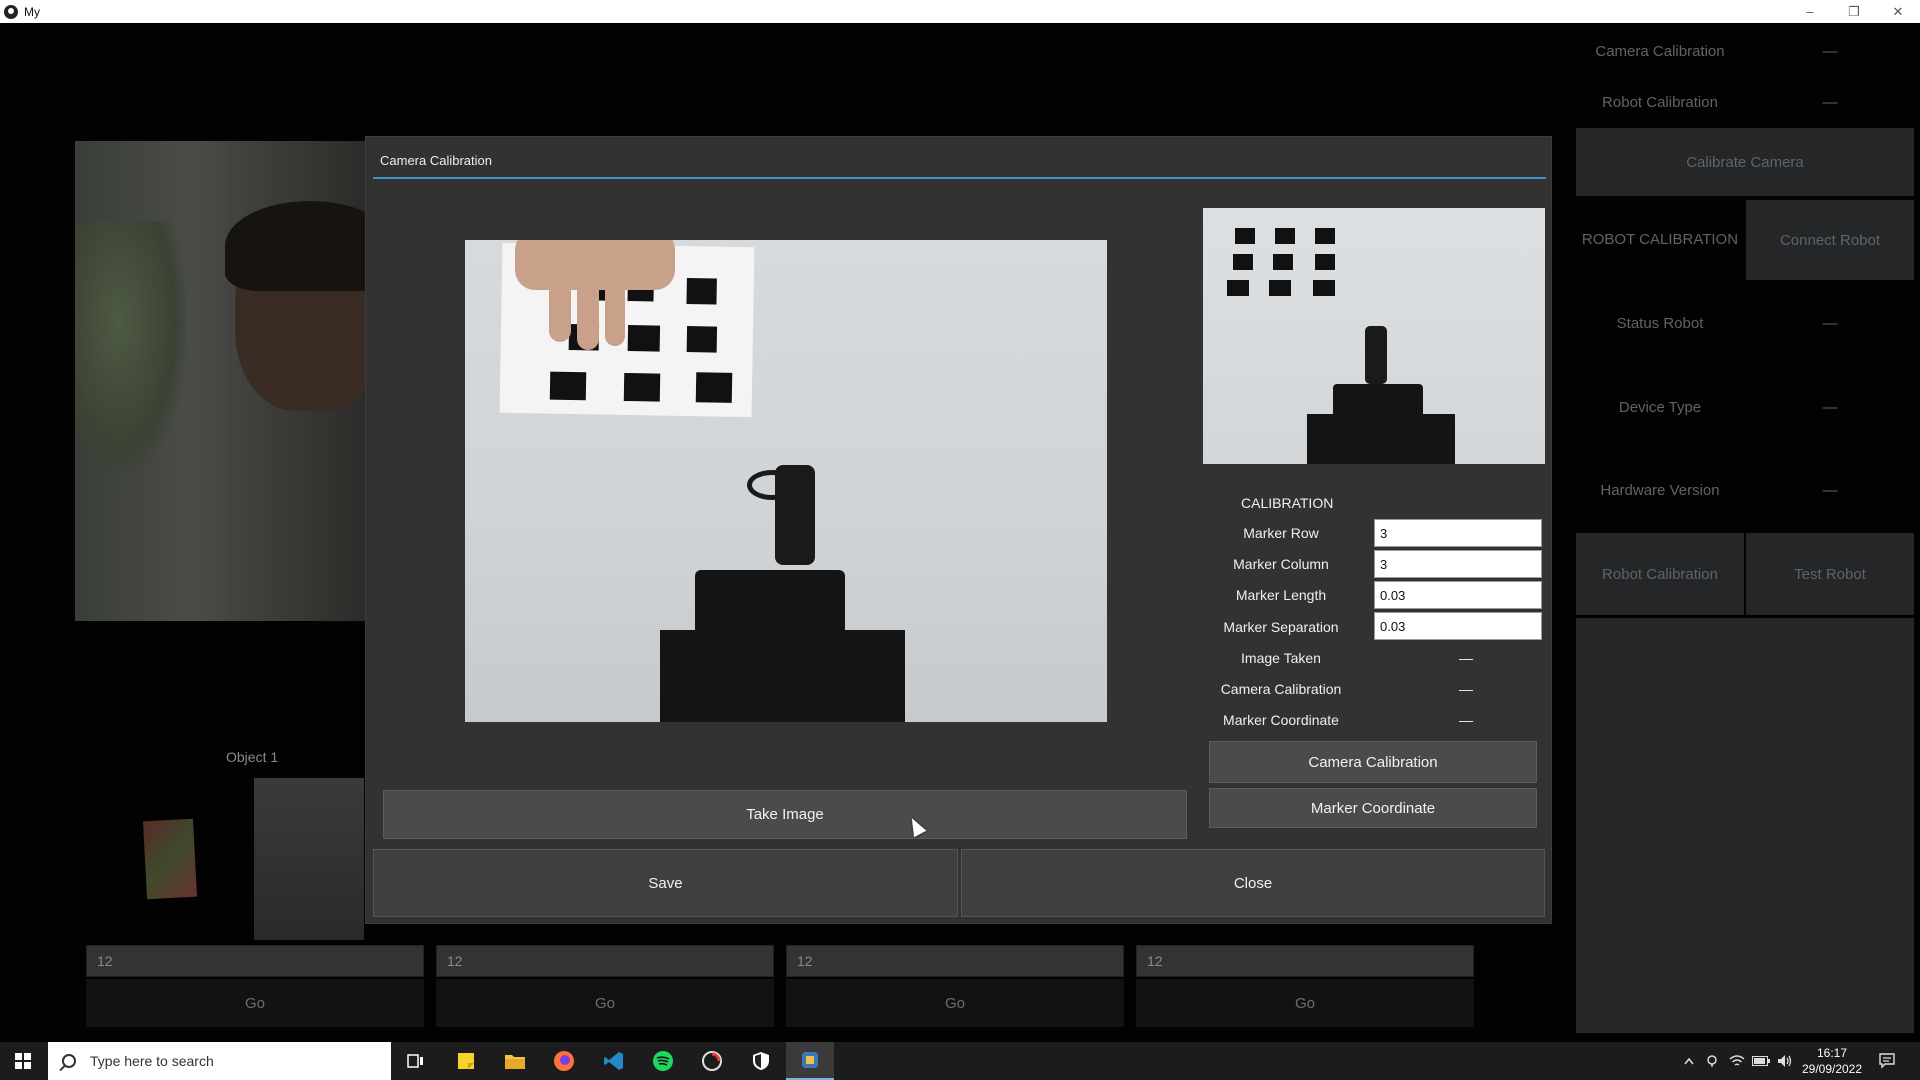 The width and height of the screenshot is (1920, 1080). What do you see at coordinates (1458, 533) in the screenshot?
I see `marker-row-input` at bounding box center [1458, 533].